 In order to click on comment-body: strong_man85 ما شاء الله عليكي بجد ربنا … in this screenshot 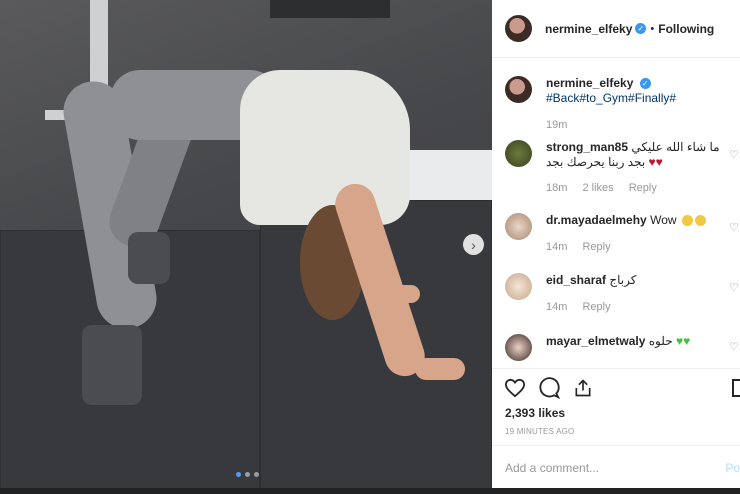, I will do `click(641, 155)`.